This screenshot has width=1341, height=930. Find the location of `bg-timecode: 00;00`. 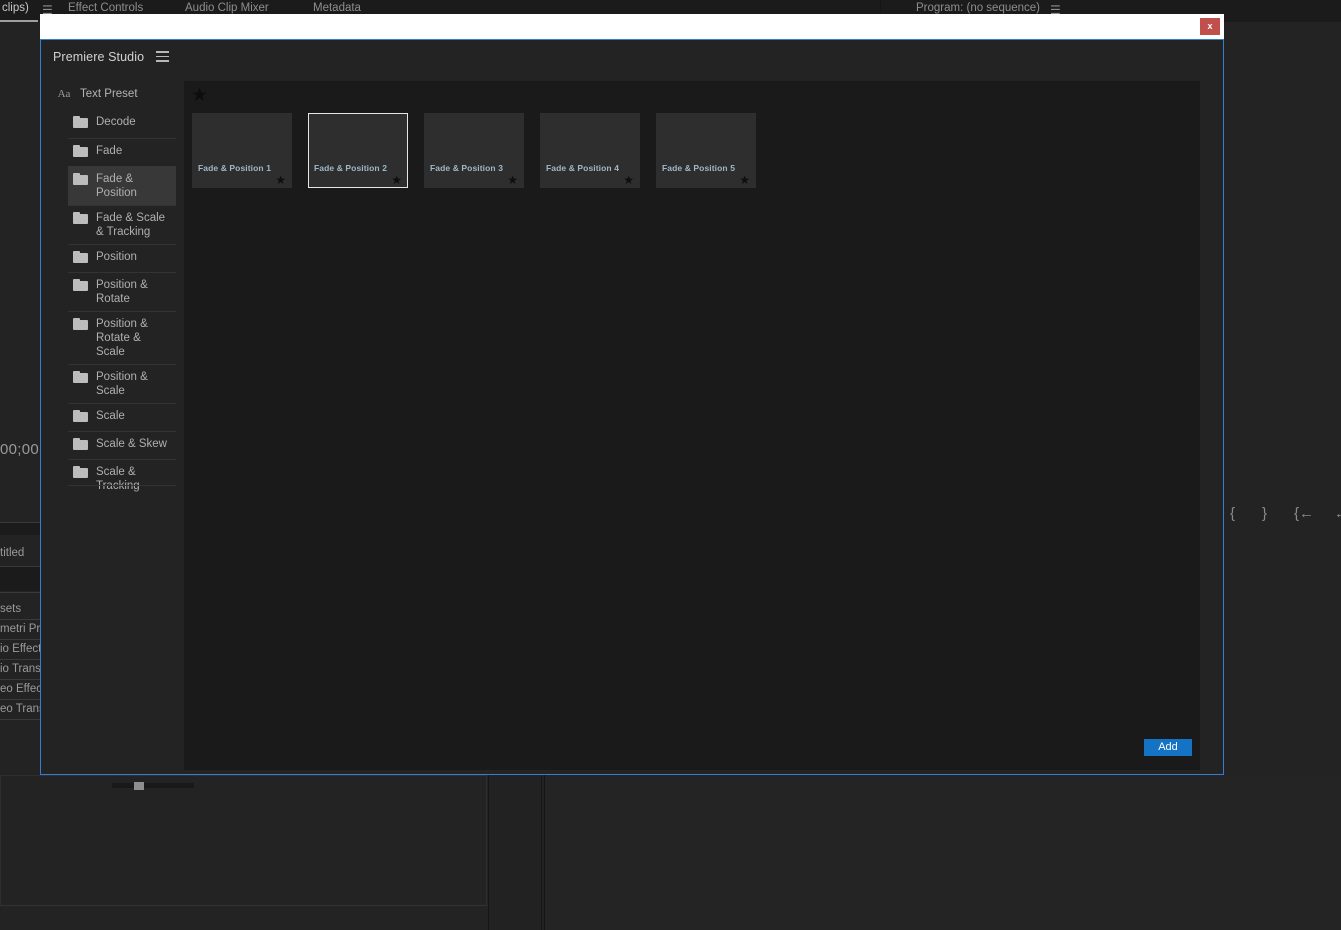

bg-timecode: 00;00 is located at coordinates (20, 449).